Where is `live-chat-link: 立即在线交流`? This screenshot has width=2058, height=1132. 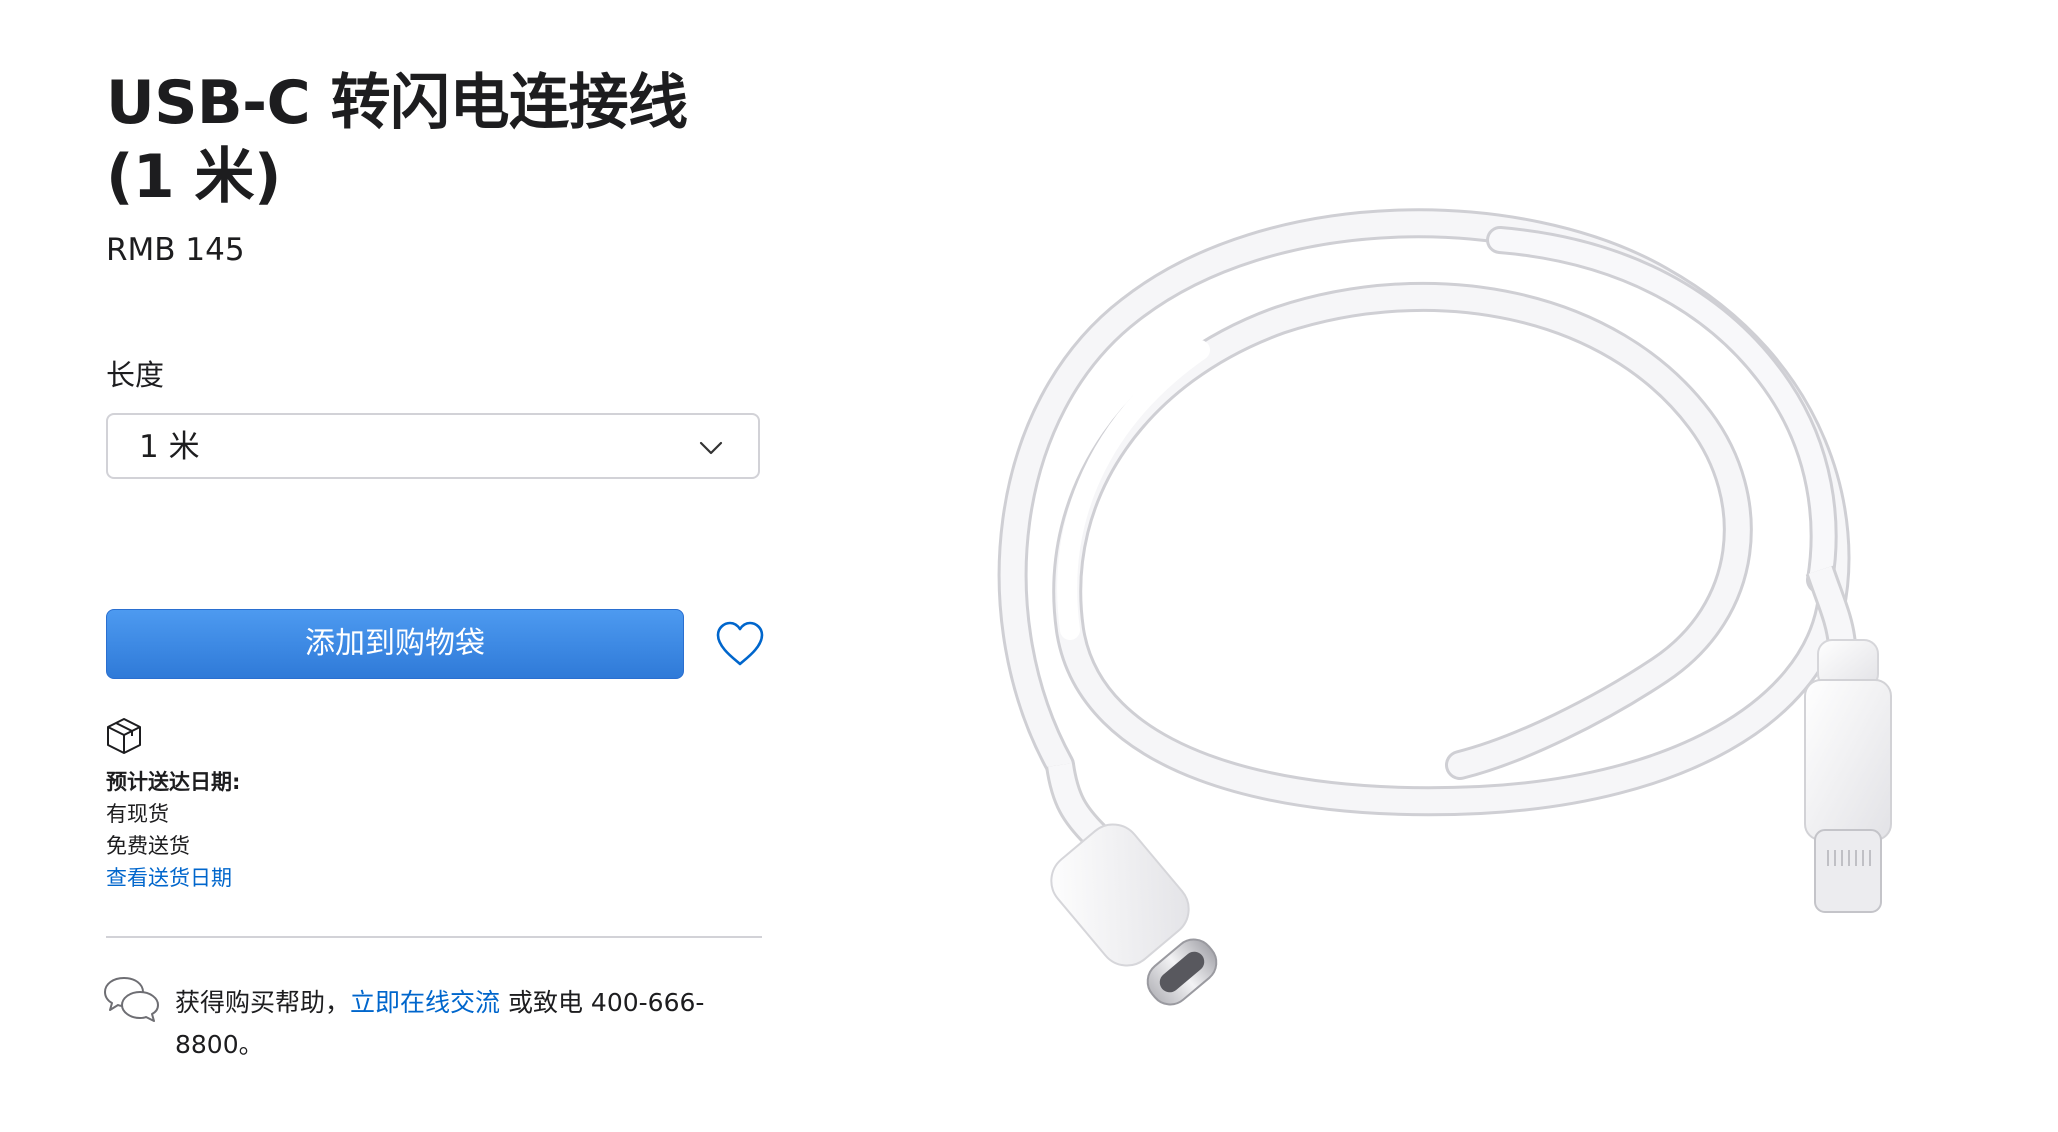 live-chat-link: 立即在线交流 is located at coordinates (425, 1002).